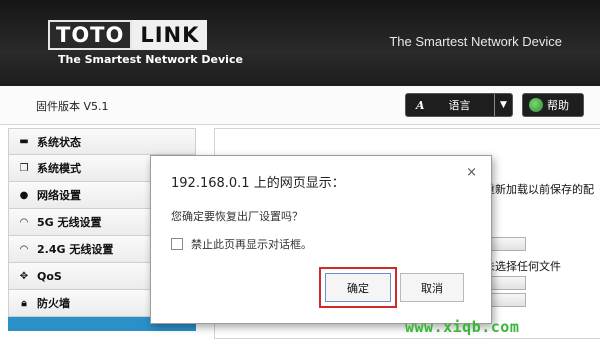  What do you see at coordinates (24, 141) in the screenshot?
I see `status-icon: ▬` at bounding box center [24, 141].